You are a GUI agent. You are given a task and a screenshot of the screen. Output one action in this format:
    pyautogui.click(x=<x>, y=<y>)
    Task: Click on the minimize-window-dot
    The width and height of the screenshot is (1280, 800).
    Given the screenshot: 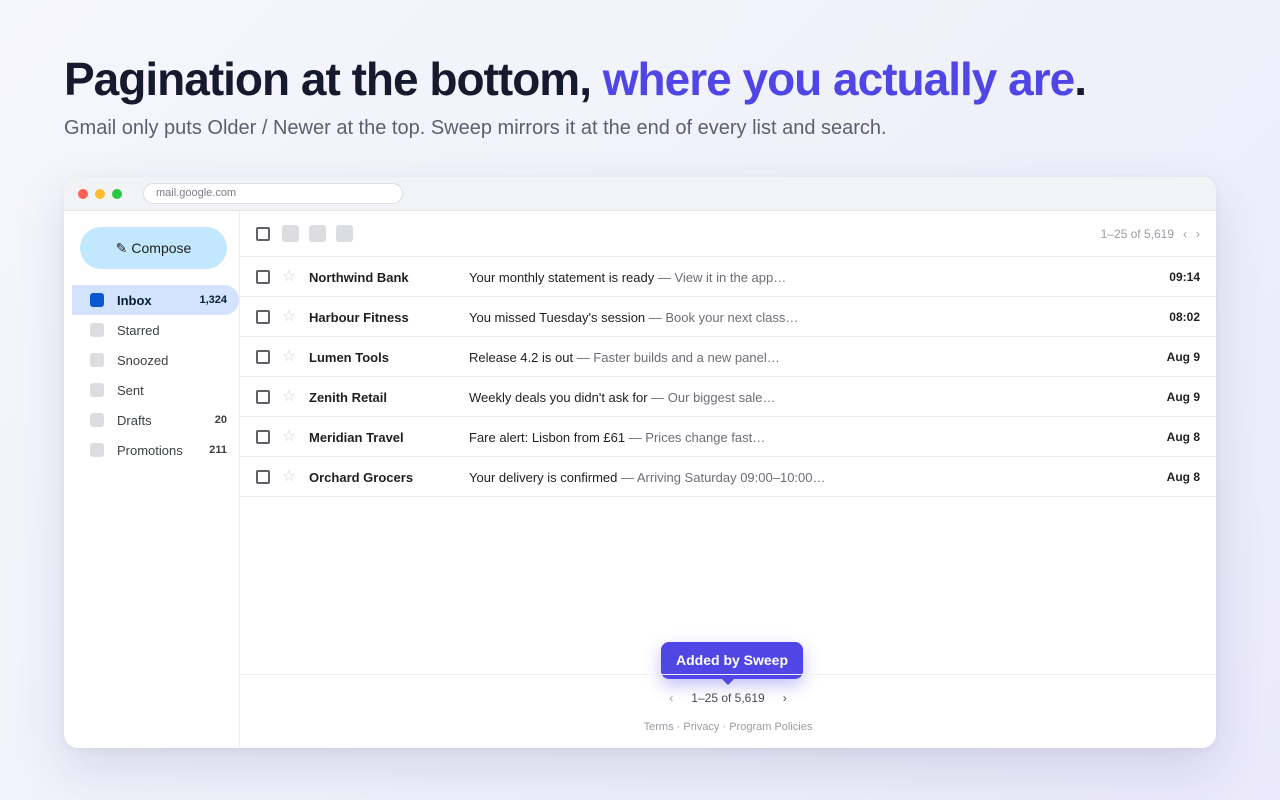 What is the action you would take?
    pyautogui.click(x=100, y=194)
    